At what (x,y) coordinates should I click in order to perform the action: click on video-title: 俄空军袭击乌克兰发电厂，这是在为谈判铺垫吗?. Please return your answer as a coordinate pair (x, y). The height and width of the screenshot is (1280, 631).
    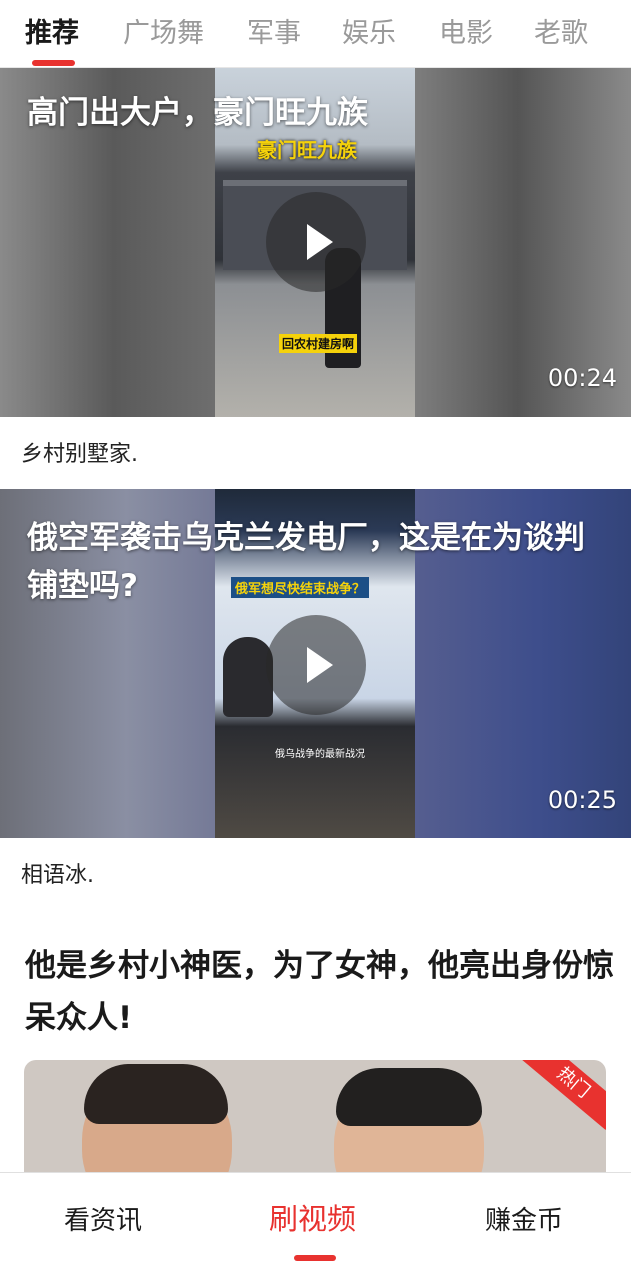
    Looking at the image, I should click on (318, 562).